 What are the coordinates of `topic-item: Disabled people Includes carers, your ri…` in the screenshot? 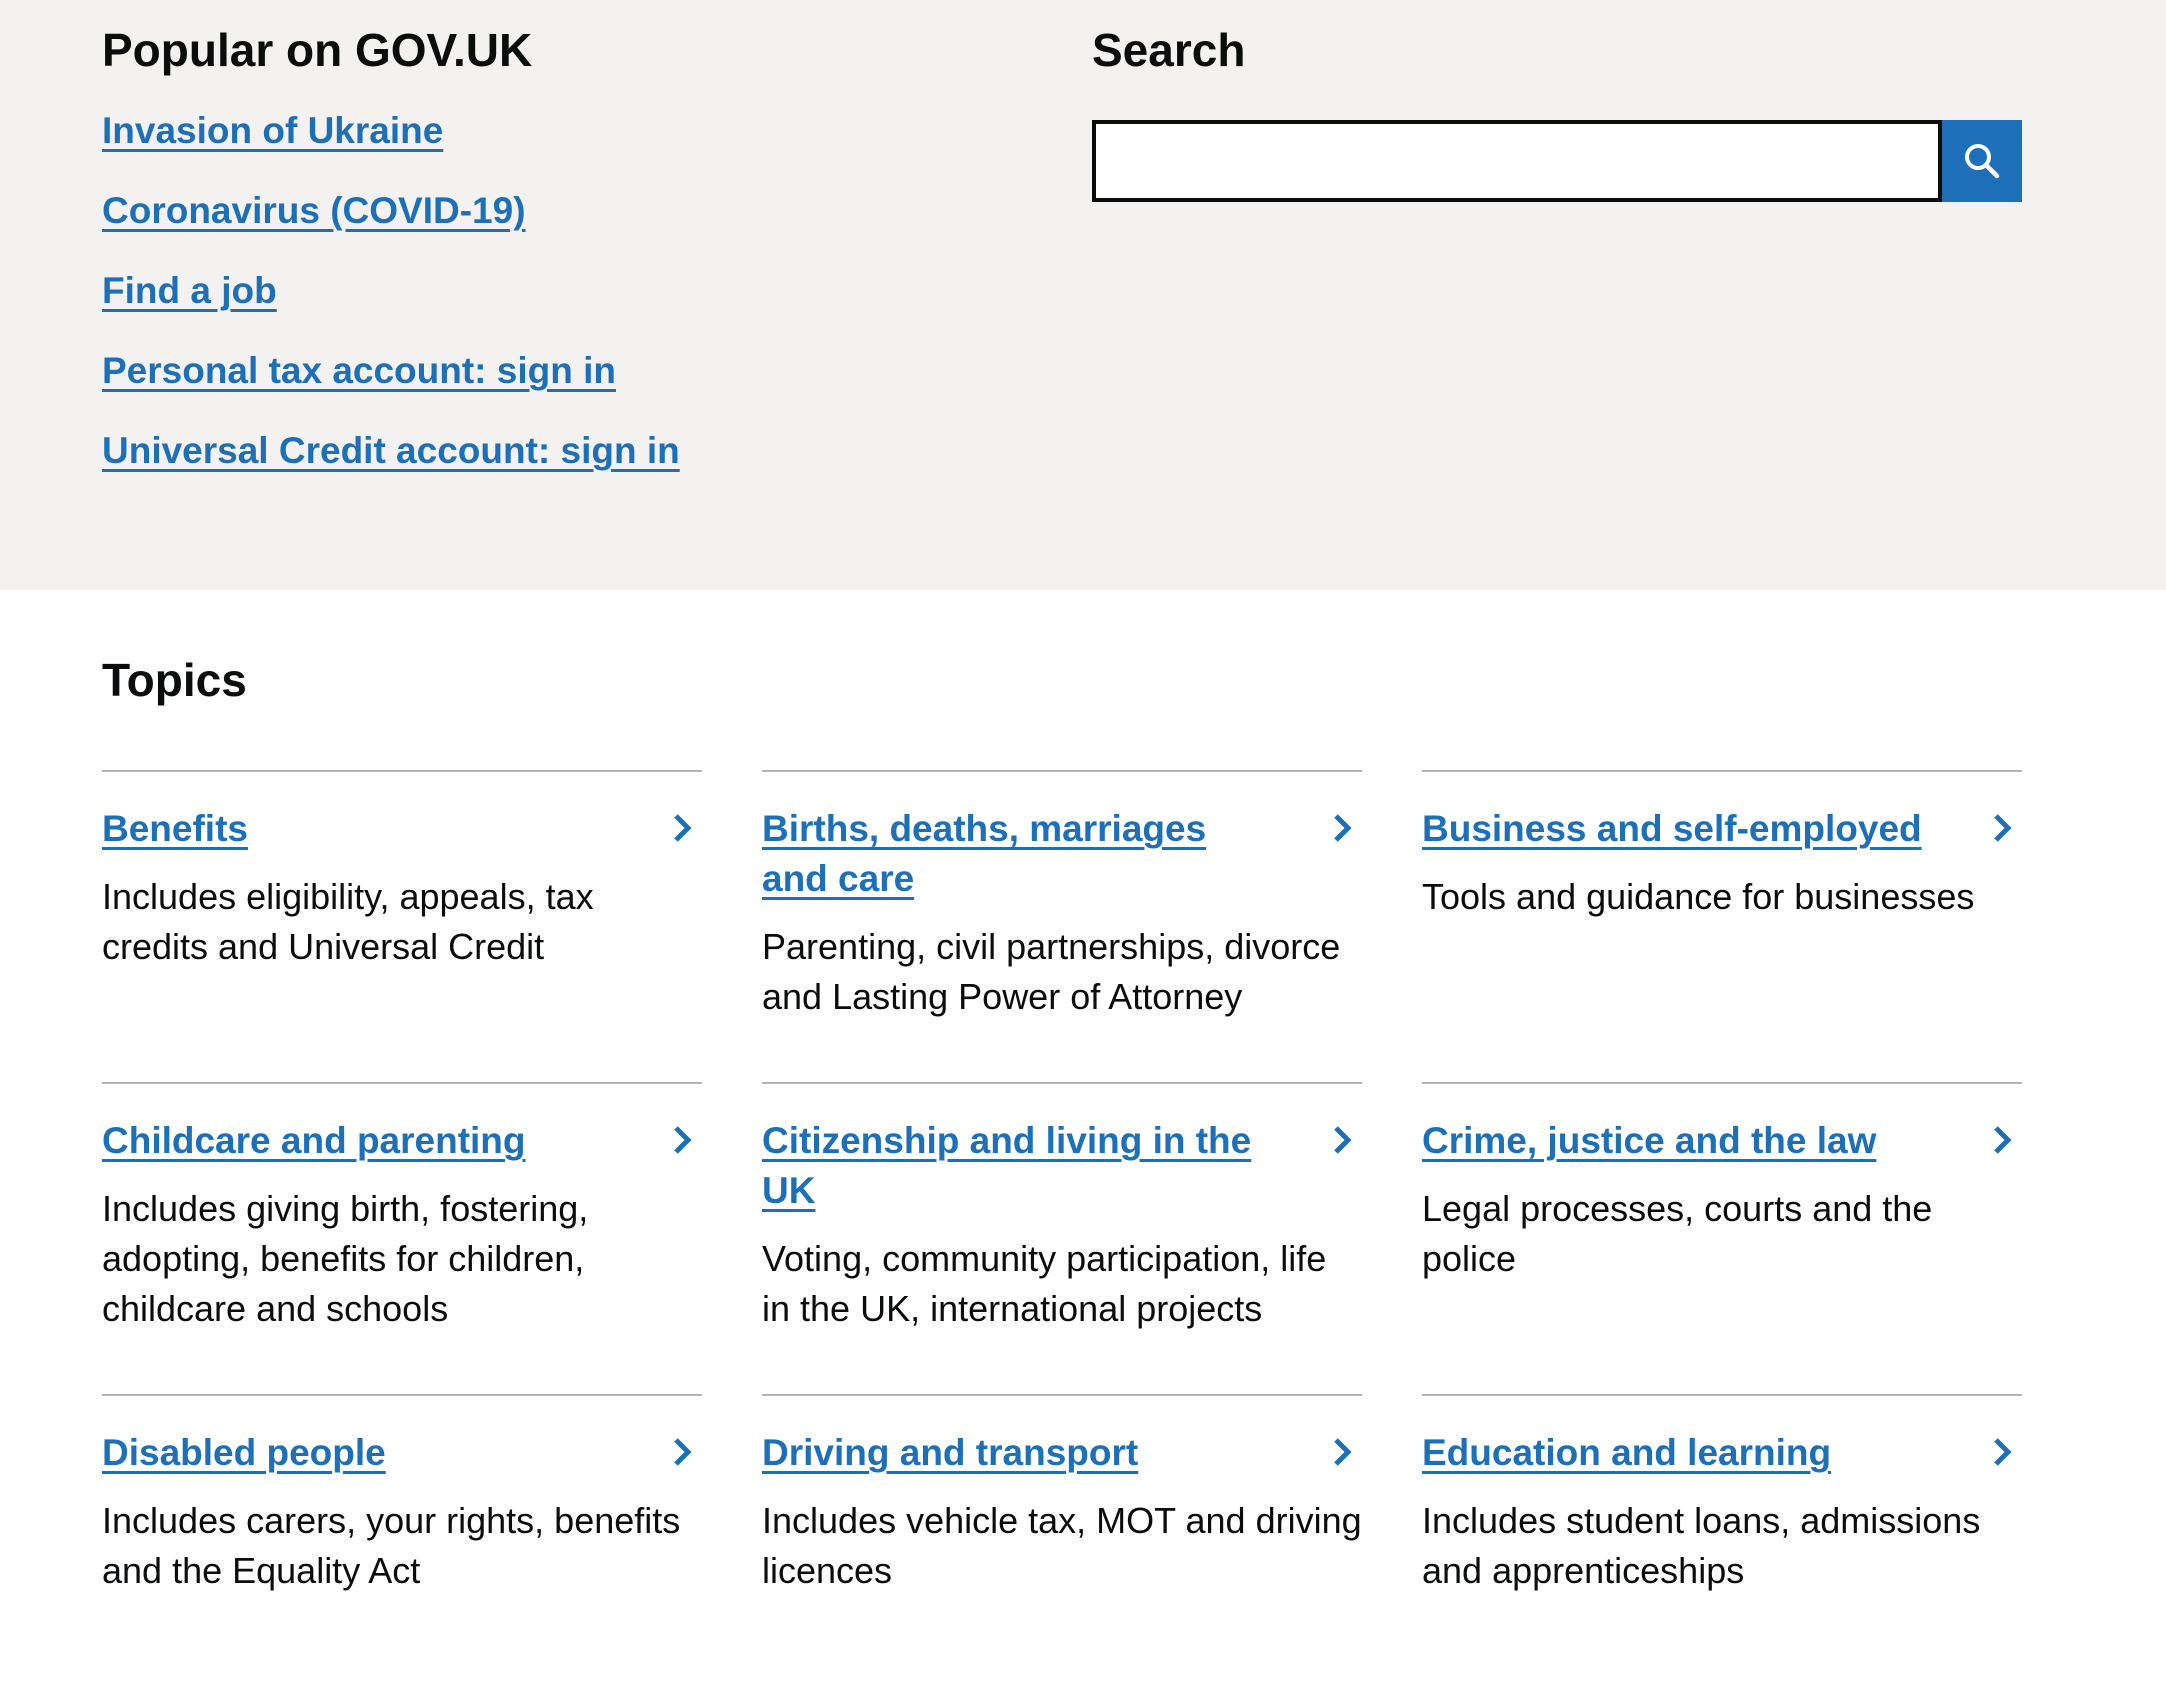 It's located at (402, 1550).